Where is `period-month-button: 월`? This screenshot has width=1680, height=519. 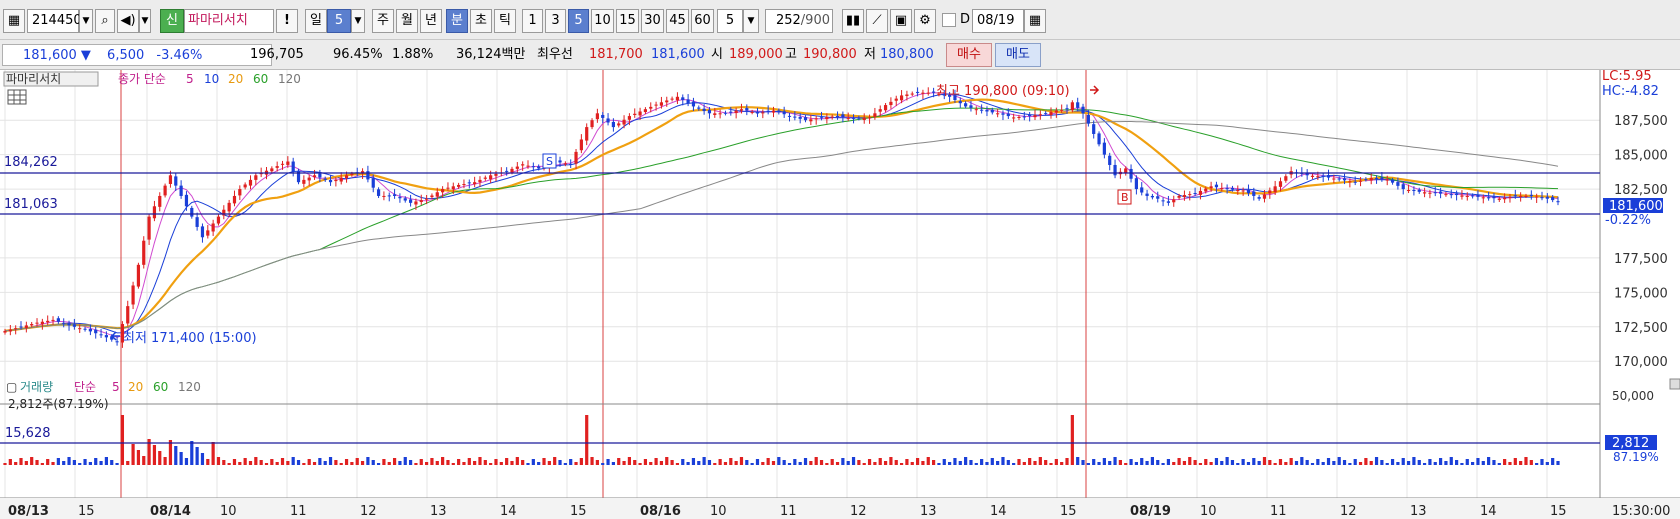 period-month-button: 월 is located at coordinates (407, 21).